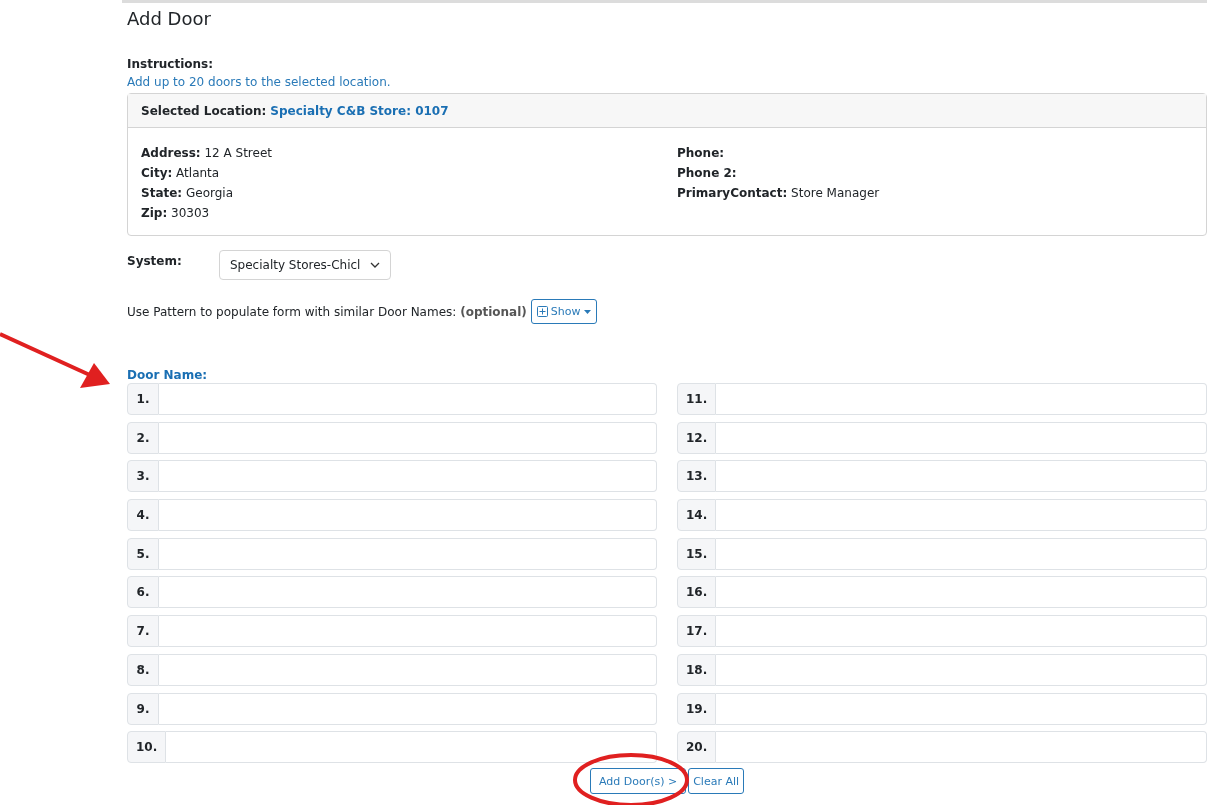 The height and width of the screenshot is (805, 1207). I want to click on clear-all-button: Clear All, so click(716, 781).